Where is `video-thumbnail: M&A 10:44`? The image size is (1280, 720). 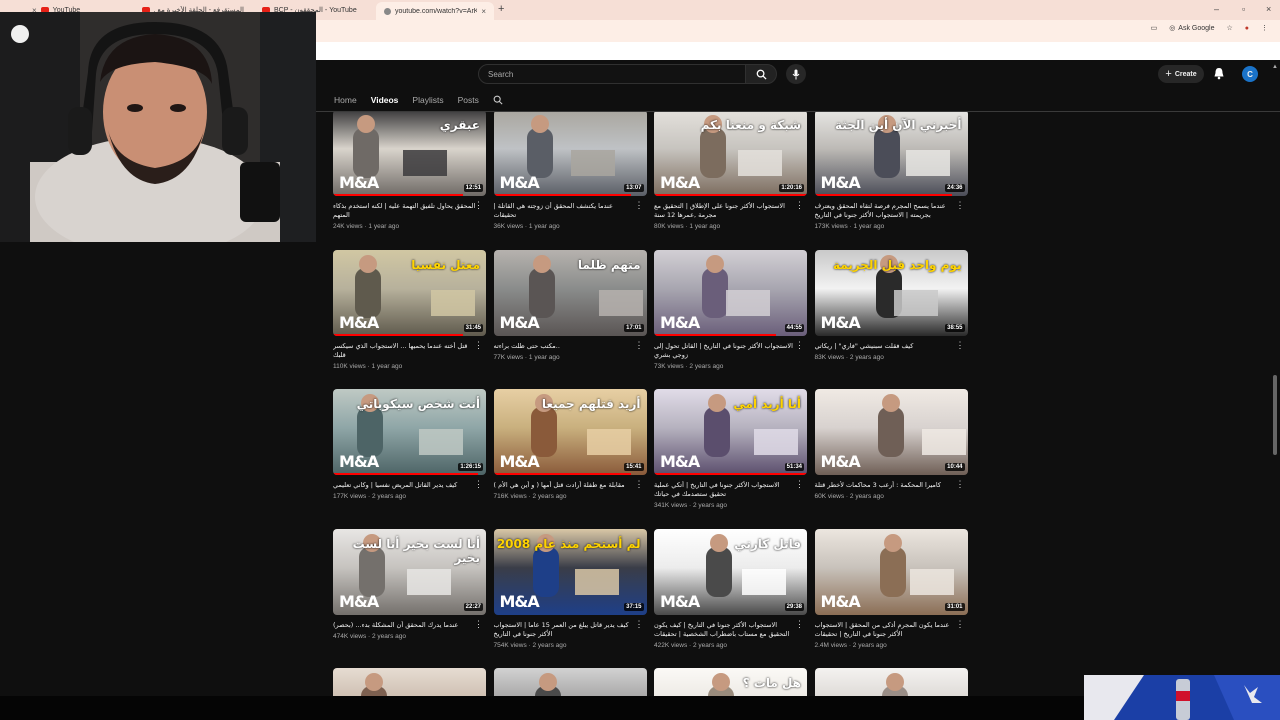 video-thumbnail: M&A 10:44 is located at coordinates (891, 432).